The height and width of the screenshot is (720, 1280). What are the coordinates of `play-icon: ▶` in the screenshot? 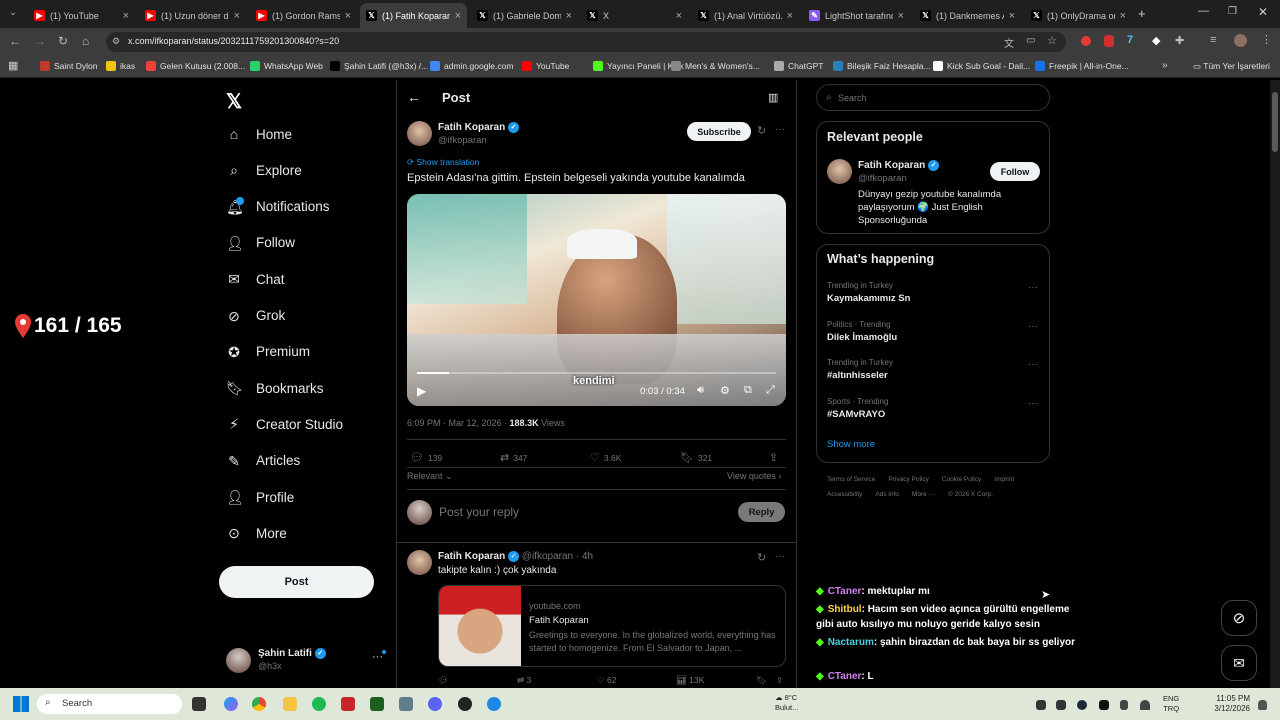 It's located at (421, 391).